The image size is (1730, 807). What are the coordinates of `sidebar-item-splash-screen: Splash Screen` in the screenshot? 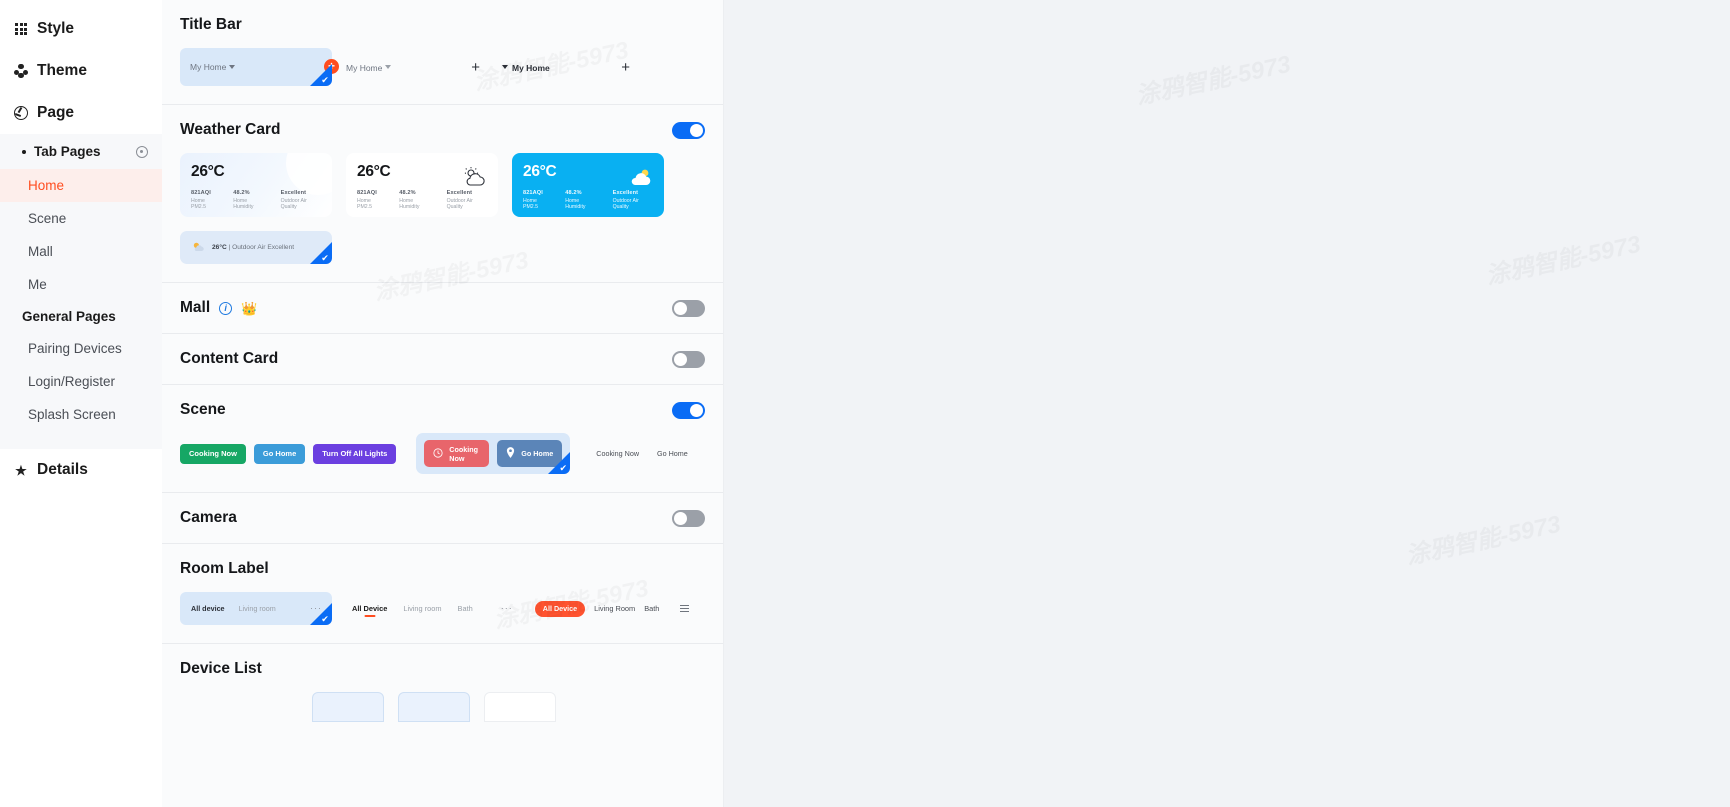 It's located at (81, 414).